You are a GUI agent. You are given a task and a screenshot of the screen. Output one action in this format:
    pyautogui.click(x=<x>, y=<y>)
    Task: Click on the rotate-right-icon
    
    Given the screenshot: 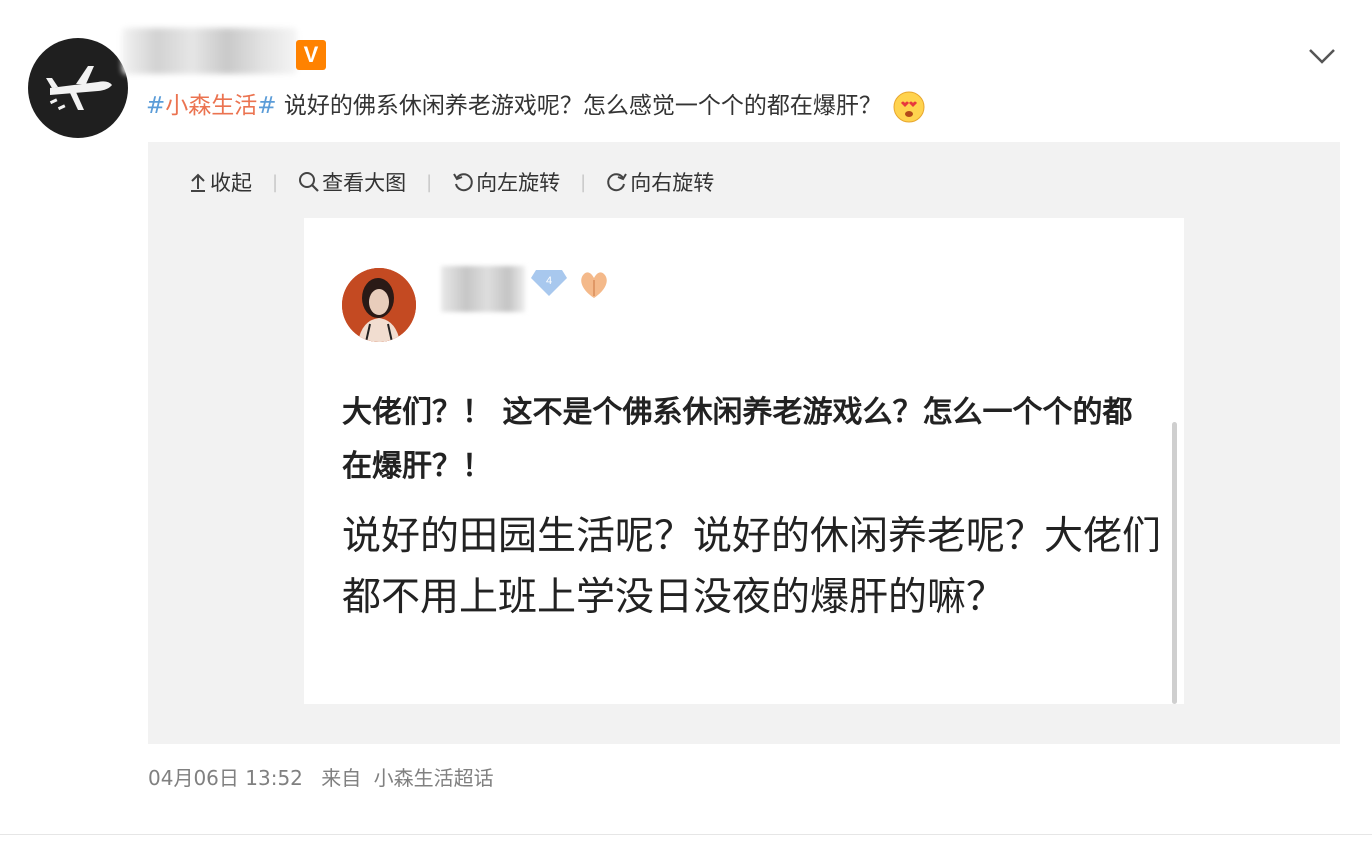 What is the action you would take?
    pyautogui.click(x=617, y=182)
    